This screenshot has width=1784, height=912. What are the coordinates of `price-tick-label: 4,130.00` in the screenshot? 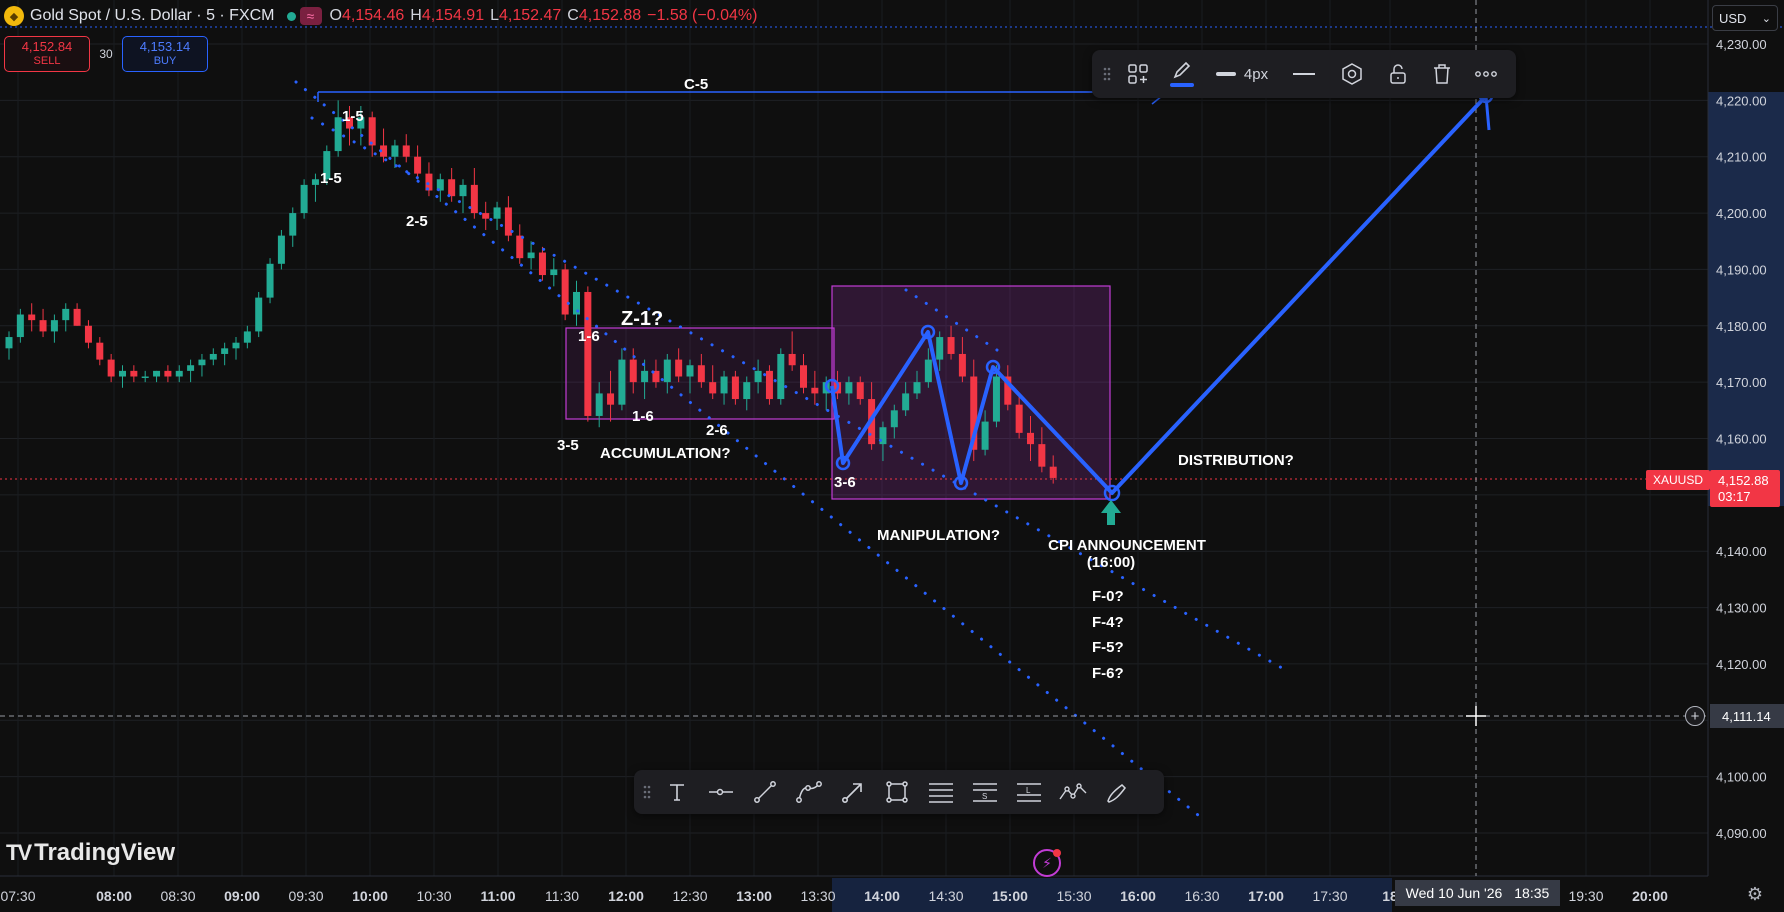 It's located at (1741, 608).